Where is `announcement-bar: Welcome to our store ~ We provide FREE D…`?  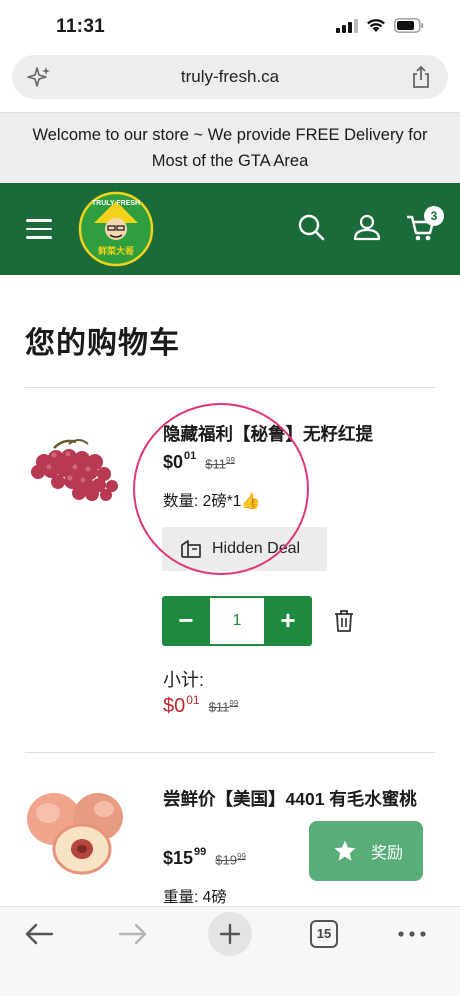 announcement-bar: Welcome to our store ~ We provide FREE D… is located at coordinates (230, 147).